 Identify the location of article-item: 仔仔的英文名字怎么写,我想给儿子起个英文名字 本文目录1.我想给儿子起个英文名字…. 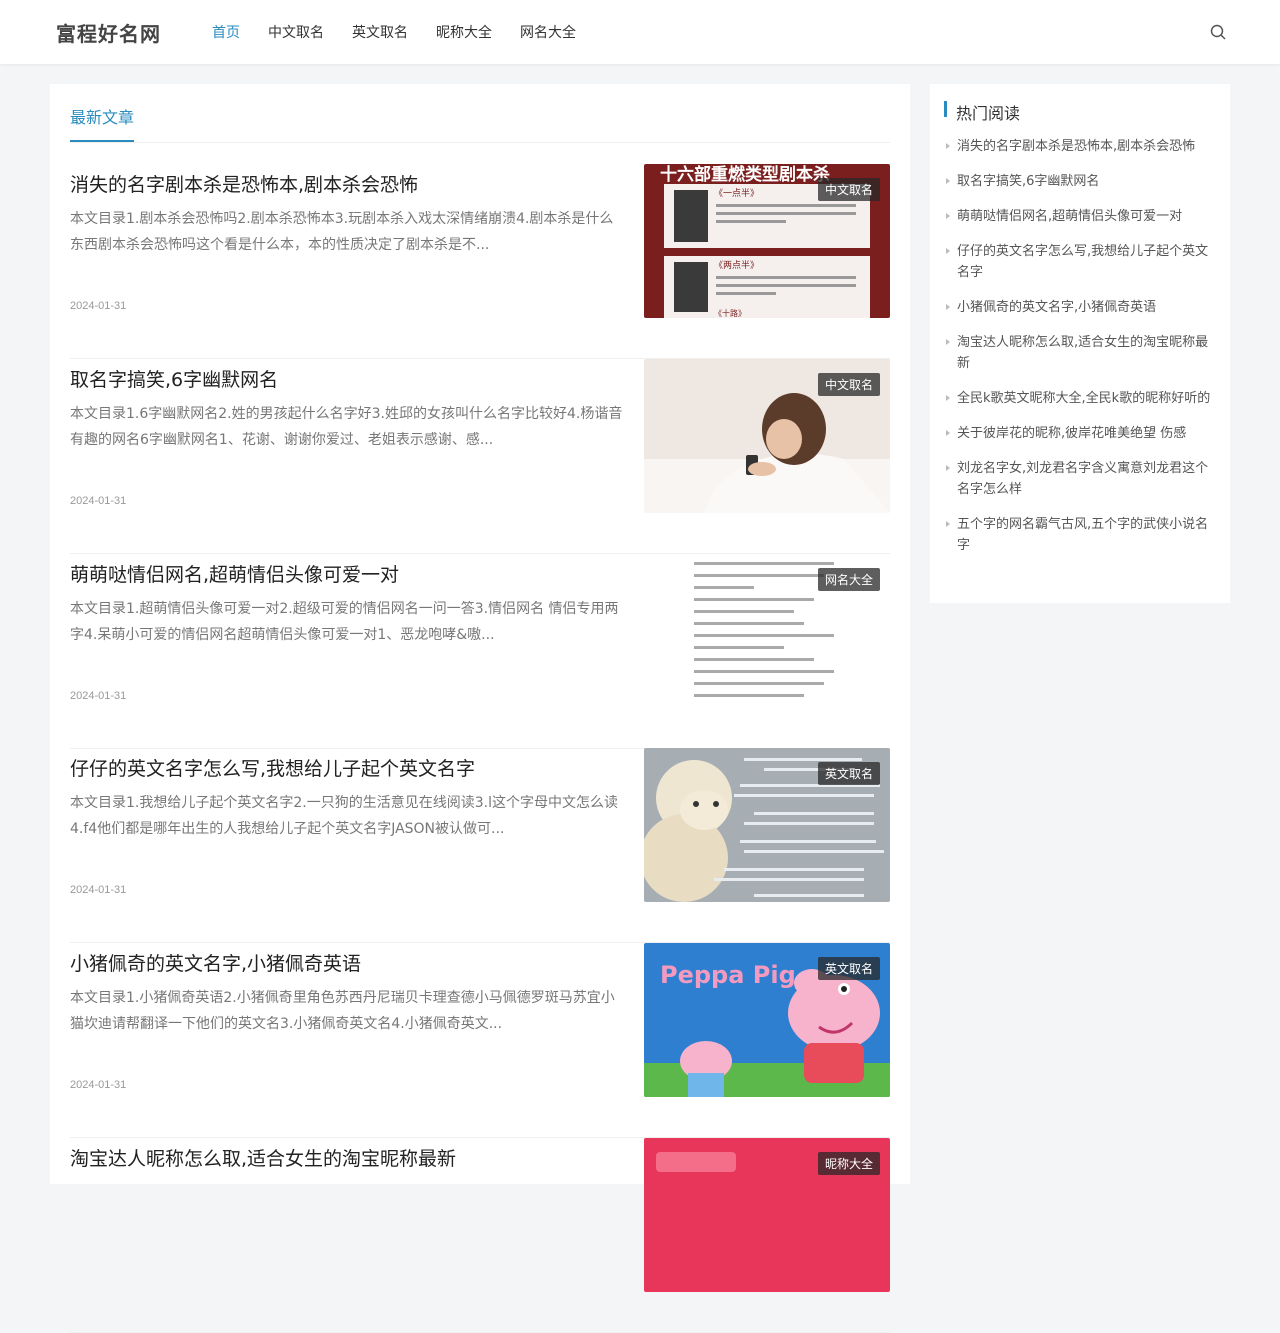
(480, 845).